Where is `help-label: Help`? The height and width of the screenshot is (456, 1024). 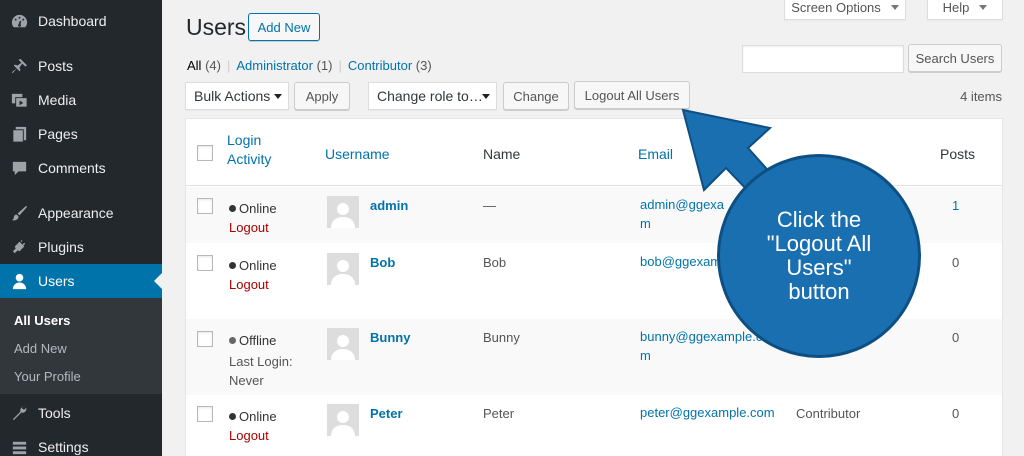
help-label: Help is located at coordinates (956, 7).